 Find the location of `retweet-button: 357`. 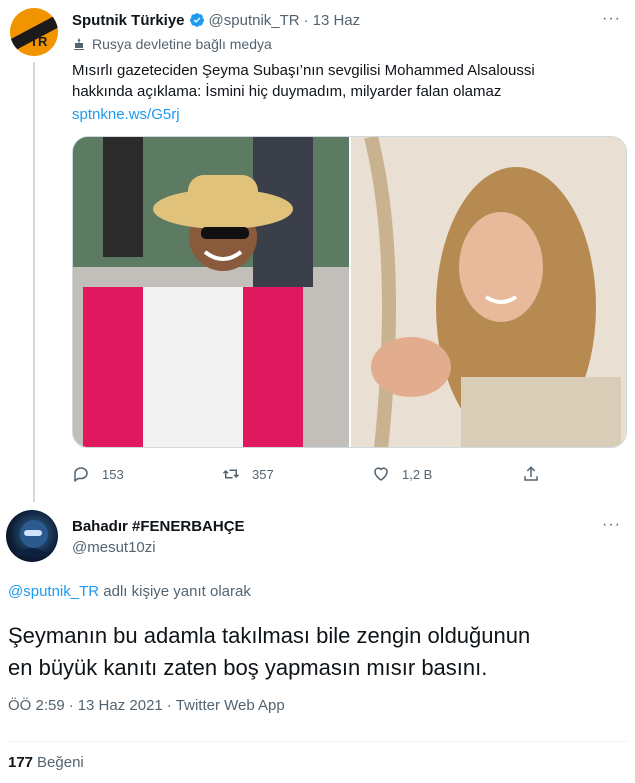

retweet-button: 357 is located at coordinates (297, 474).